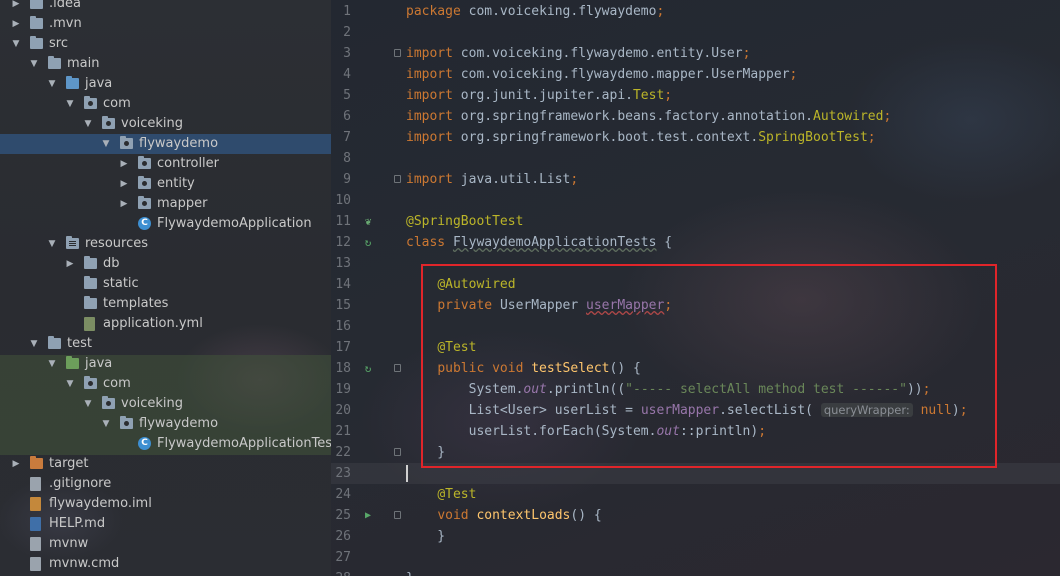  Describe the element at coordinates (165, 544) in the screenshot. I see `tree-node-mvnw-file: mvnw` at that location.